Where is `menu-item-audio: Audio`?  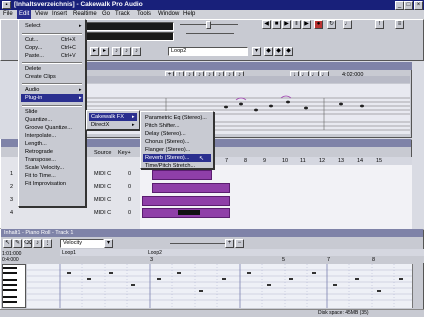
menu-item-audio: Audio is located at coordinates (32, 90).